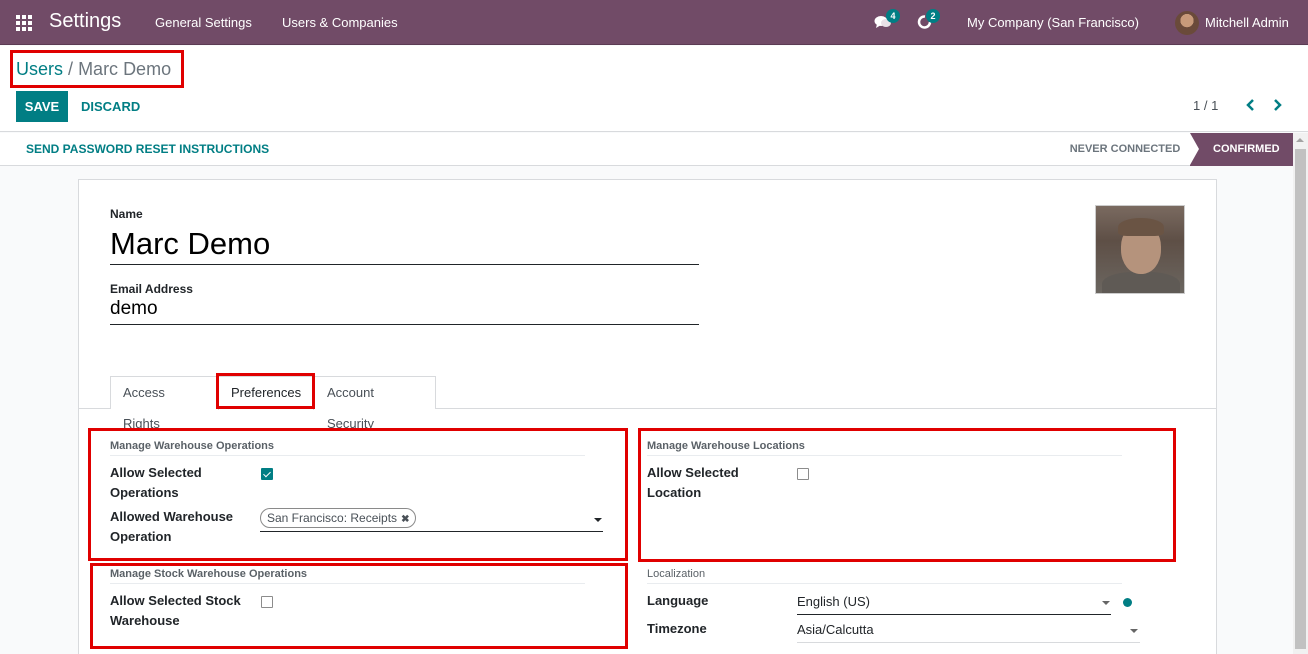  Describe the element at coordinates (1194, 149) in the screenshot. I see `stage-arrow-divider` at that location.